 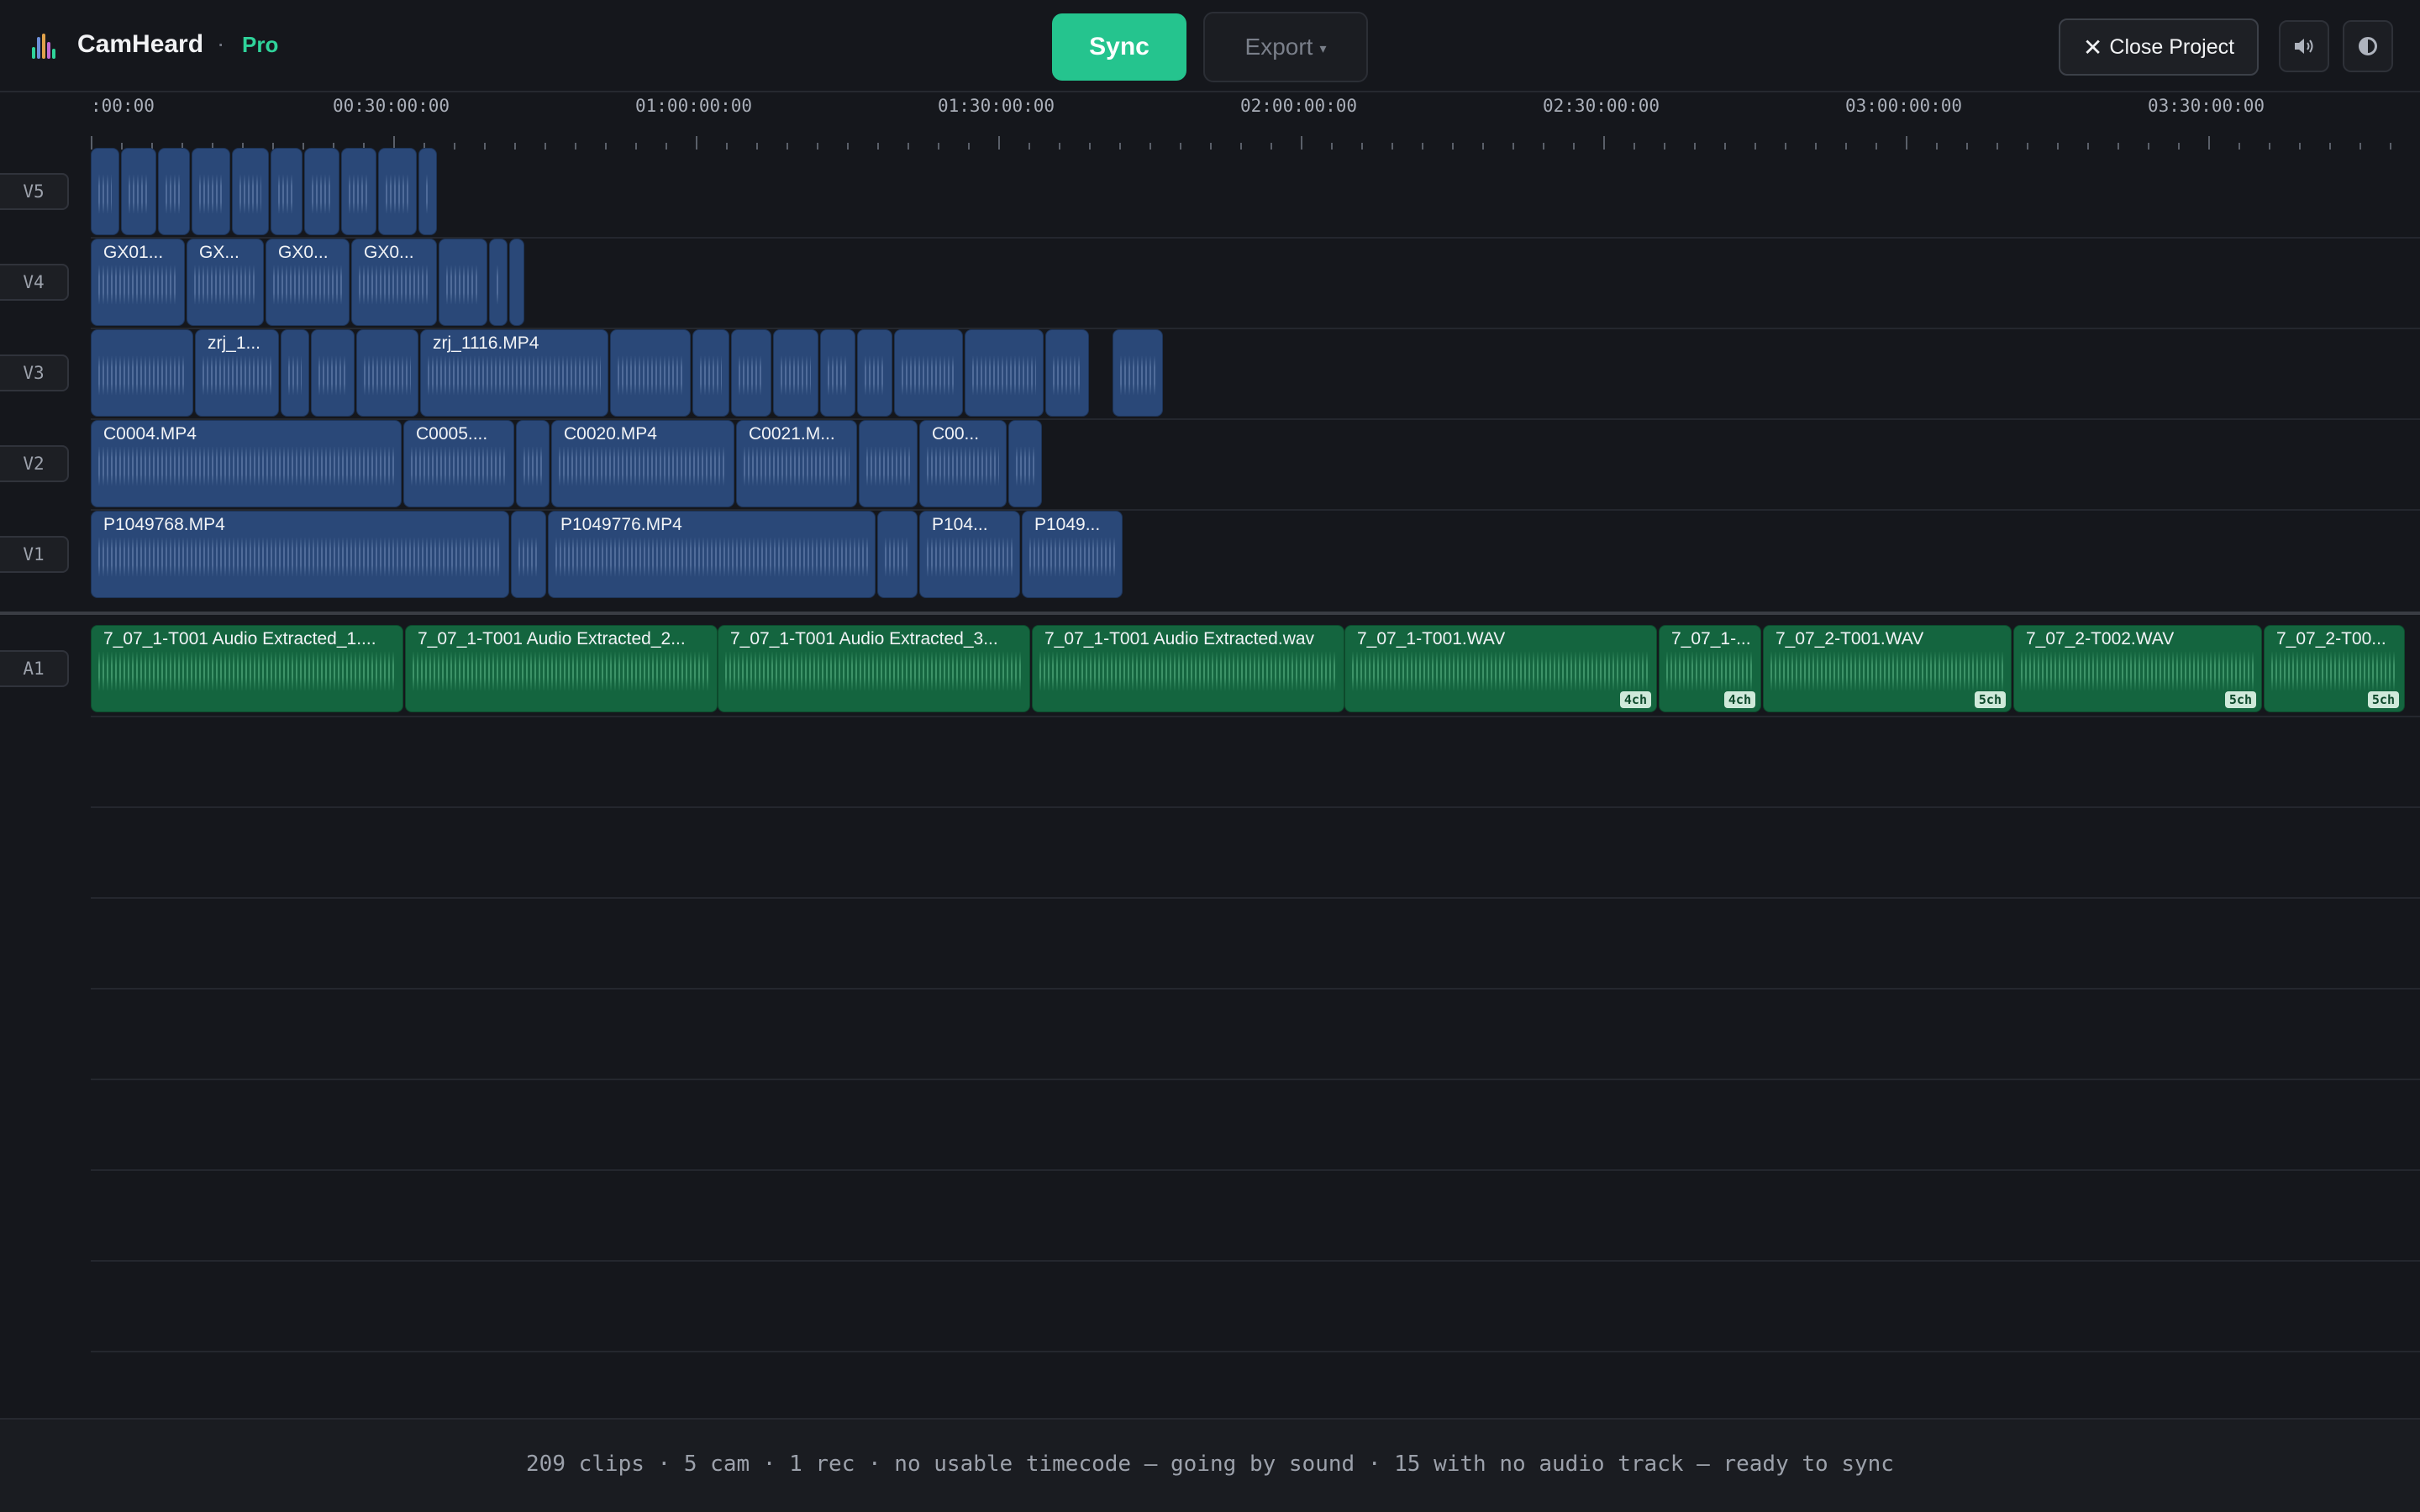 What do you see at coordinates (1739, 699) in the screenshot?
I see `channel-count-badge: 4ch` at bounding box center [1739, 699].